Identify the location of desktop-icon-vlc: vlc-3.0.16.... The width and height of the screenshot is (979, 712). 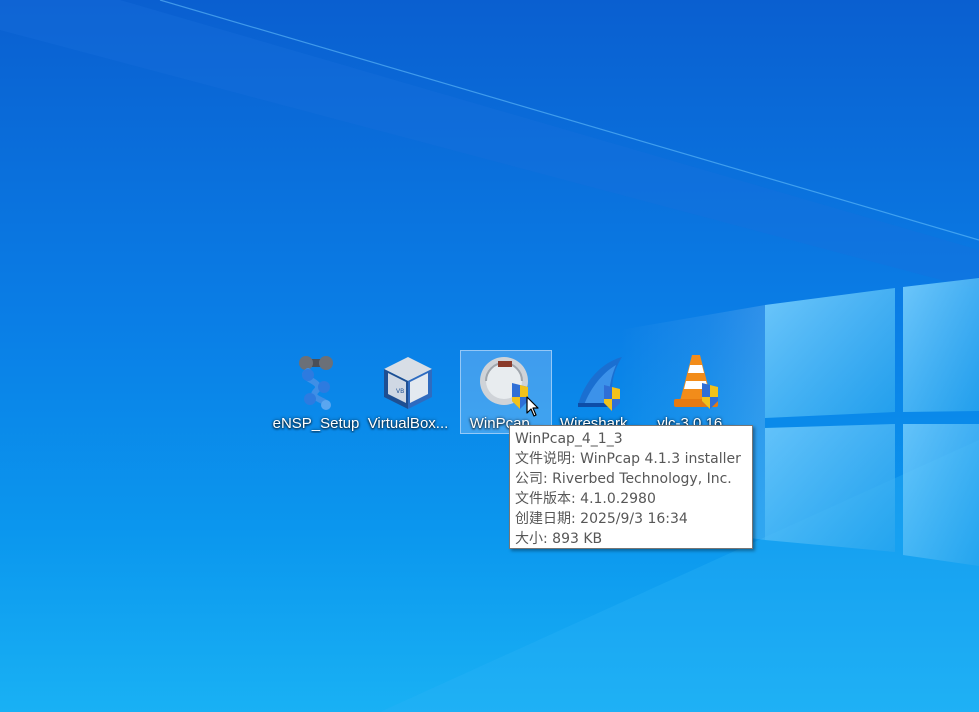
(696, 392).